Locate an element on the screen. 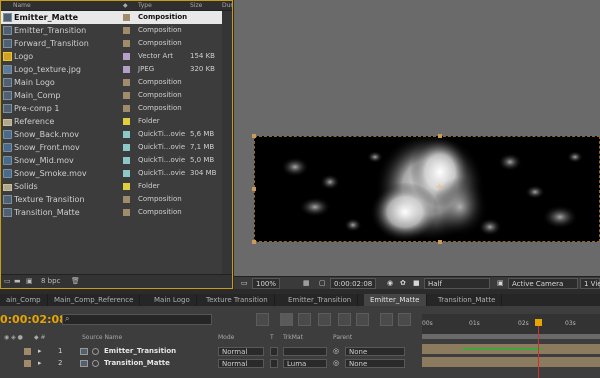  column-trkmat: TrkMat is located at coordinates (293, 337).